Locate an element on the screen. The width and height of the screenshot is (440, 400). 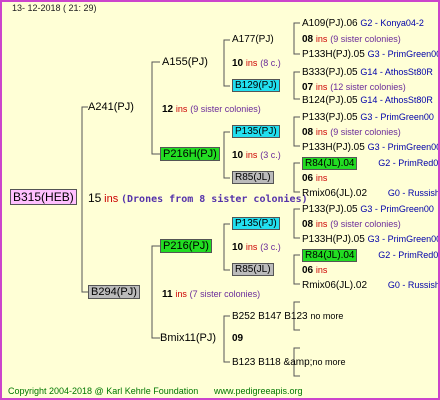
p135a-label: P135(PJ) is located at coordinates (256, 131).